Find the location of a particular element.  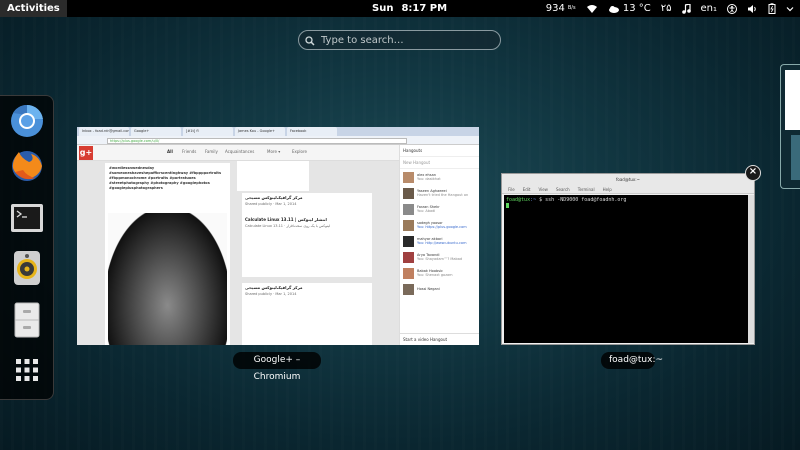

hangout-contact: mahyar akbari You: http://www.ubuntu.com is located at coordinates (439, 241).